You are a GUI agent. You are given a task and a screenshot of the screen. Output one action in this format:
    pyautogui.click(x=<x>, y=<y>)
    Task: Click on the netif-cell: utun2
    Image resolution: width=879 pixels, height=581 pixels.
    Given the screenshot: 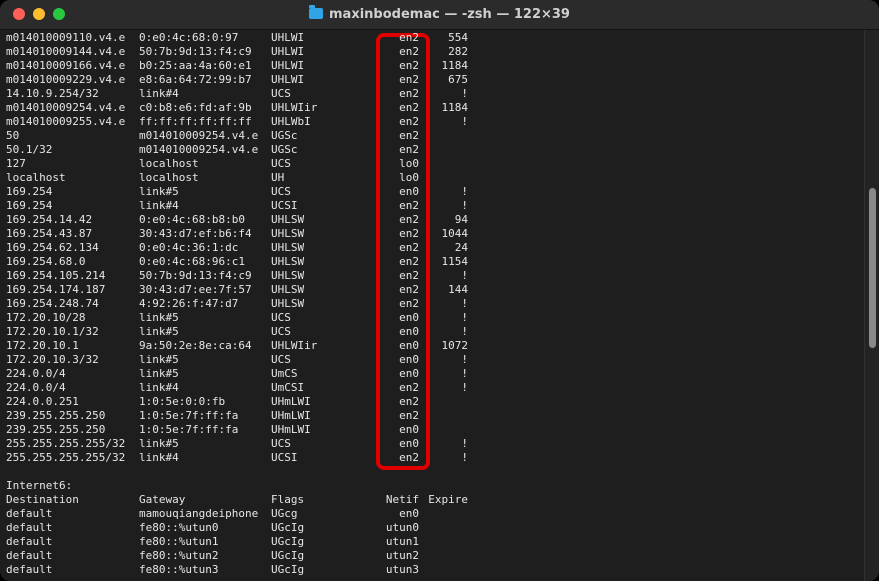 What is the action you would take?
    pyautogui.click(x=402, y=555)
    